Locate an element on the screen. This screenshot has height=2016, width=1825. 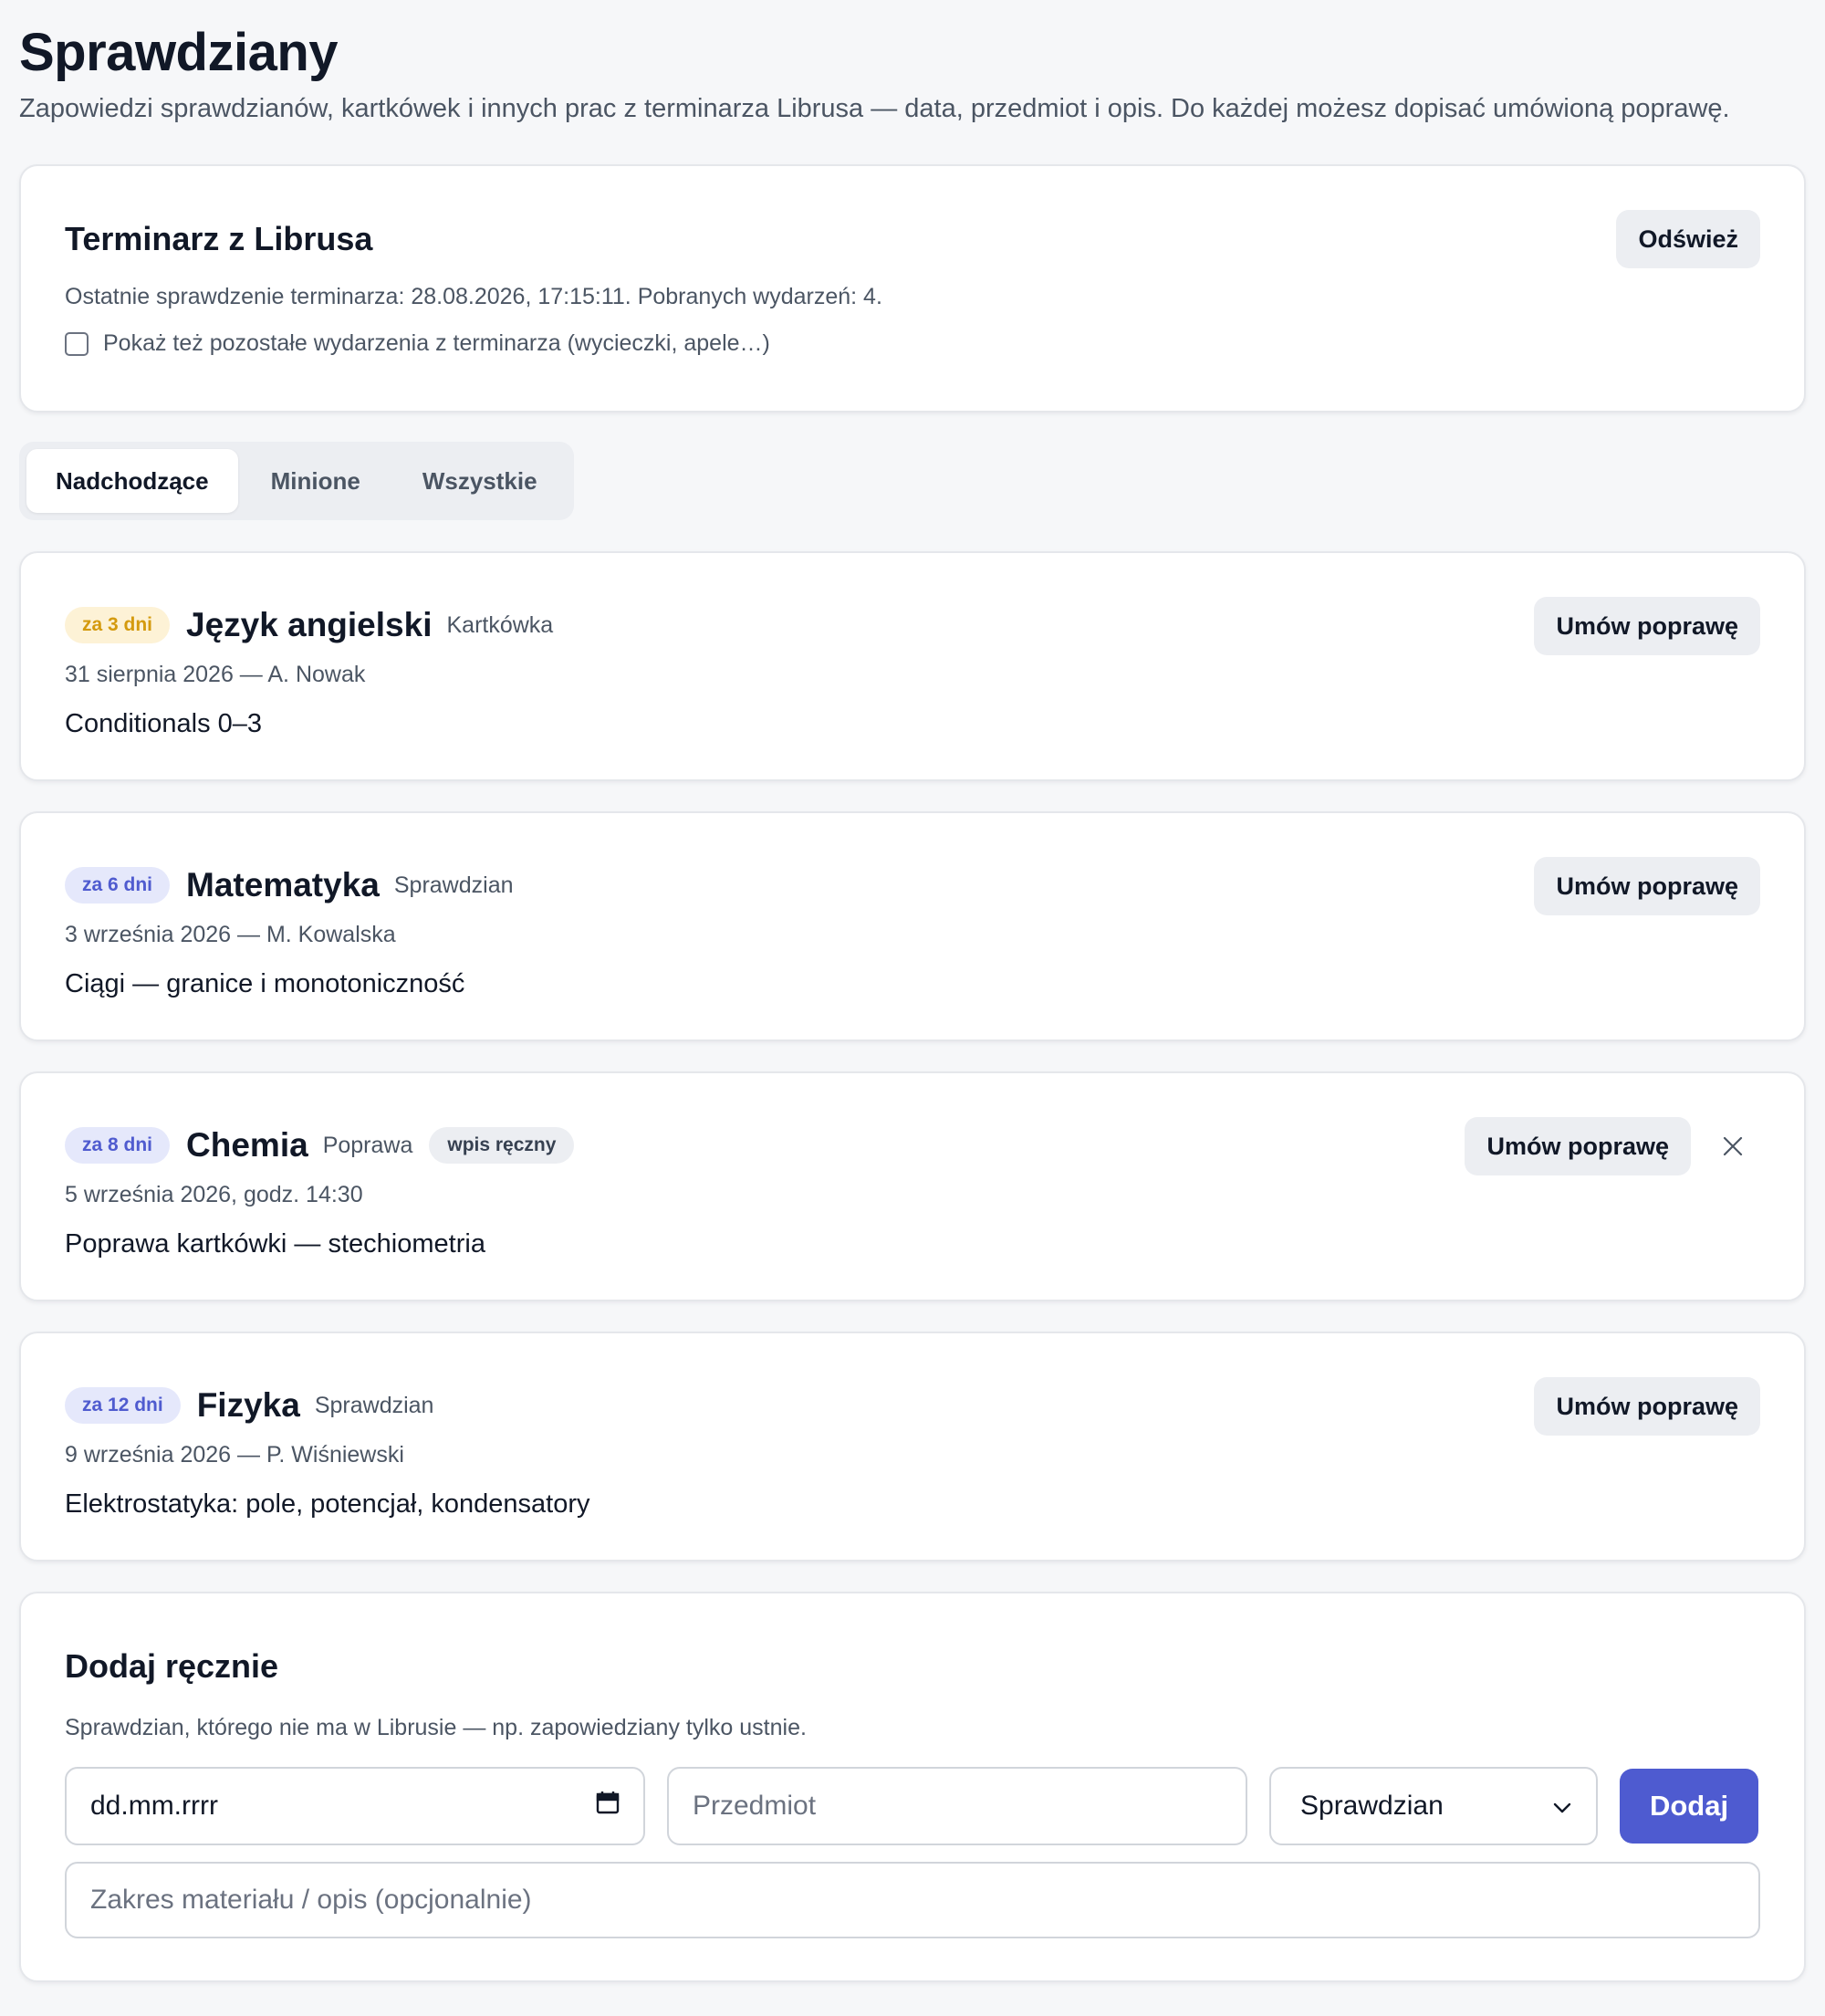
exam-description: Ciągi — granice i monotoniczność is located at coordinates (265, 984).